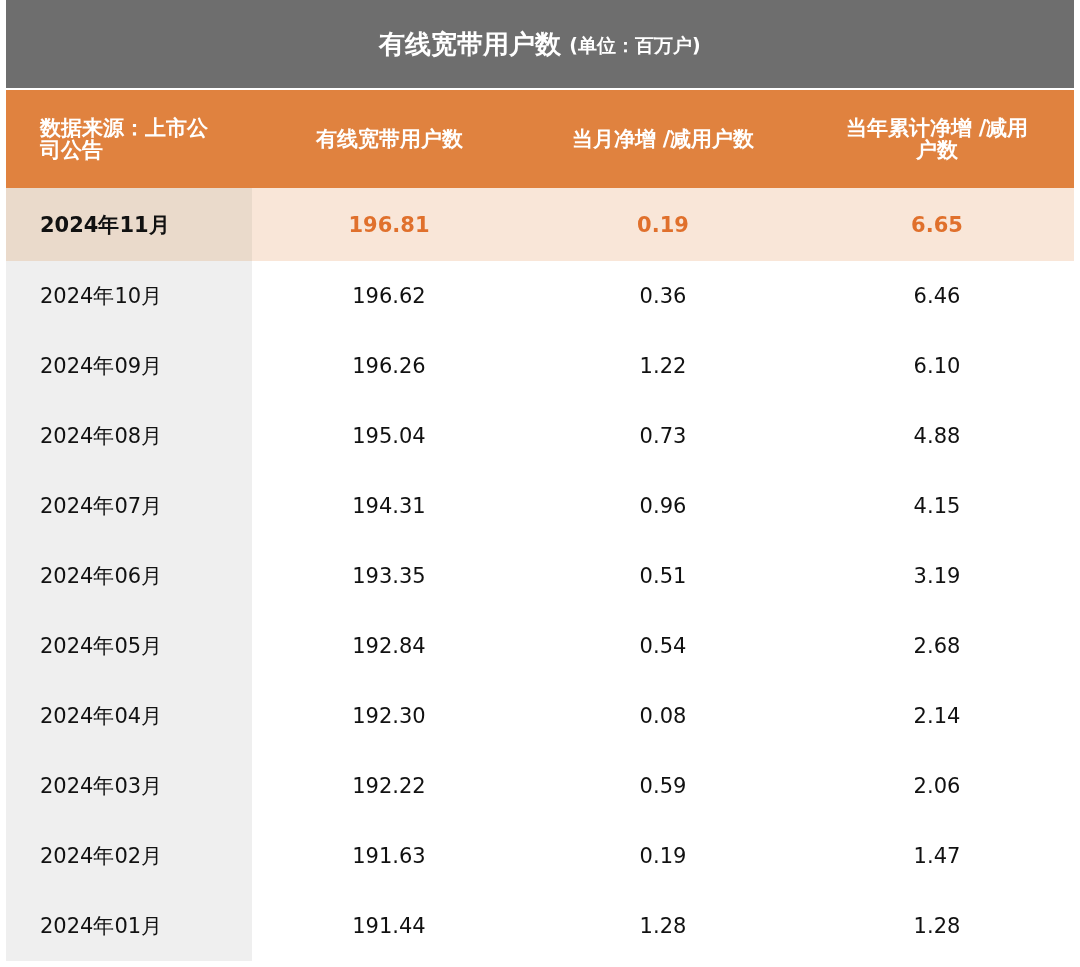 This screenshot has width=1080, height=967. I want to click on table-cell-text: 6.10, so click(937, 366).